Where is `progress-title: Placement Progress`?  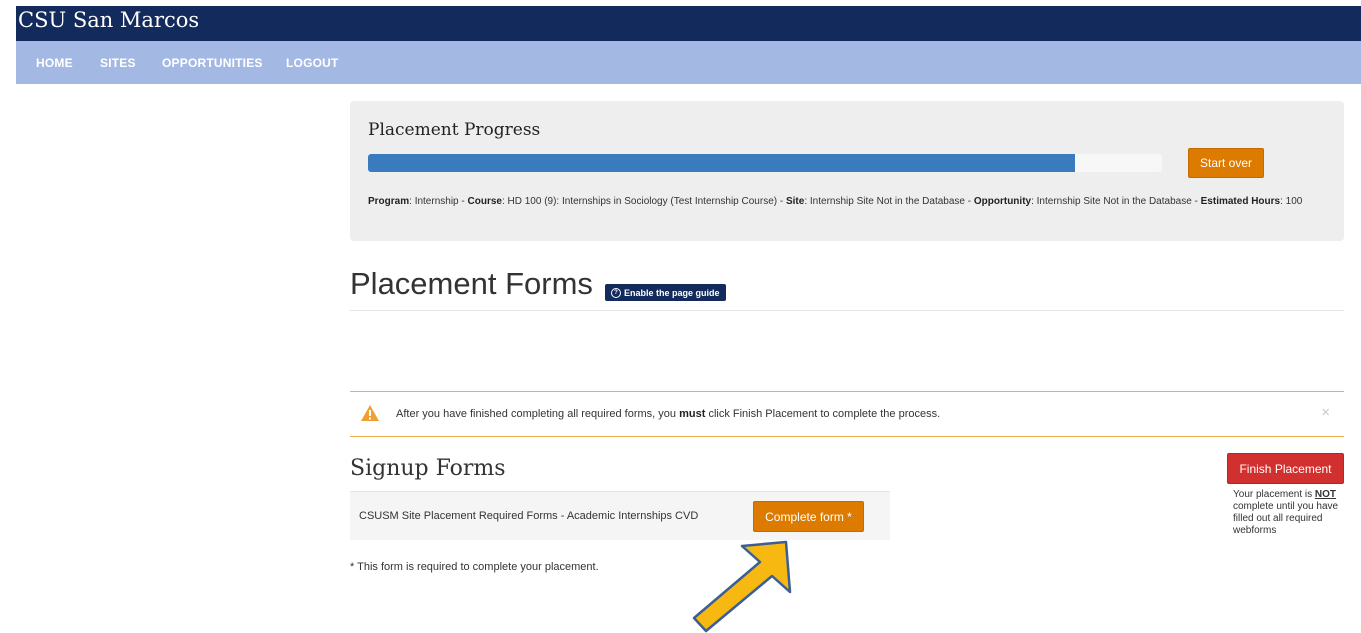 progress-title: Placement Progress is located at coordinates (454, 130).